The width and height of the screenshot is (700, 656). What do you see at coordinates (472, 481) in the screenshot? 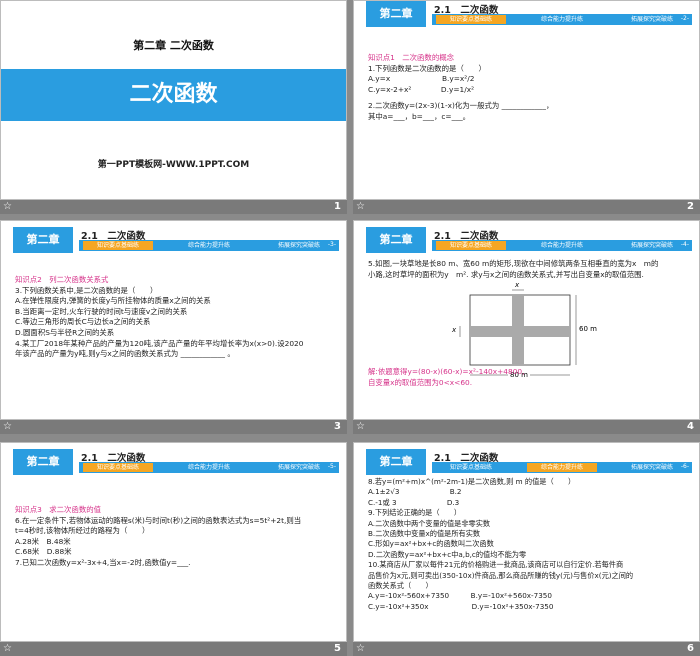
I see `question-line: 8.若y=(m²+m)x^(m²-2m-1)是二次函数,则 m 的值是（ ）` at bounding box center [472, 481].